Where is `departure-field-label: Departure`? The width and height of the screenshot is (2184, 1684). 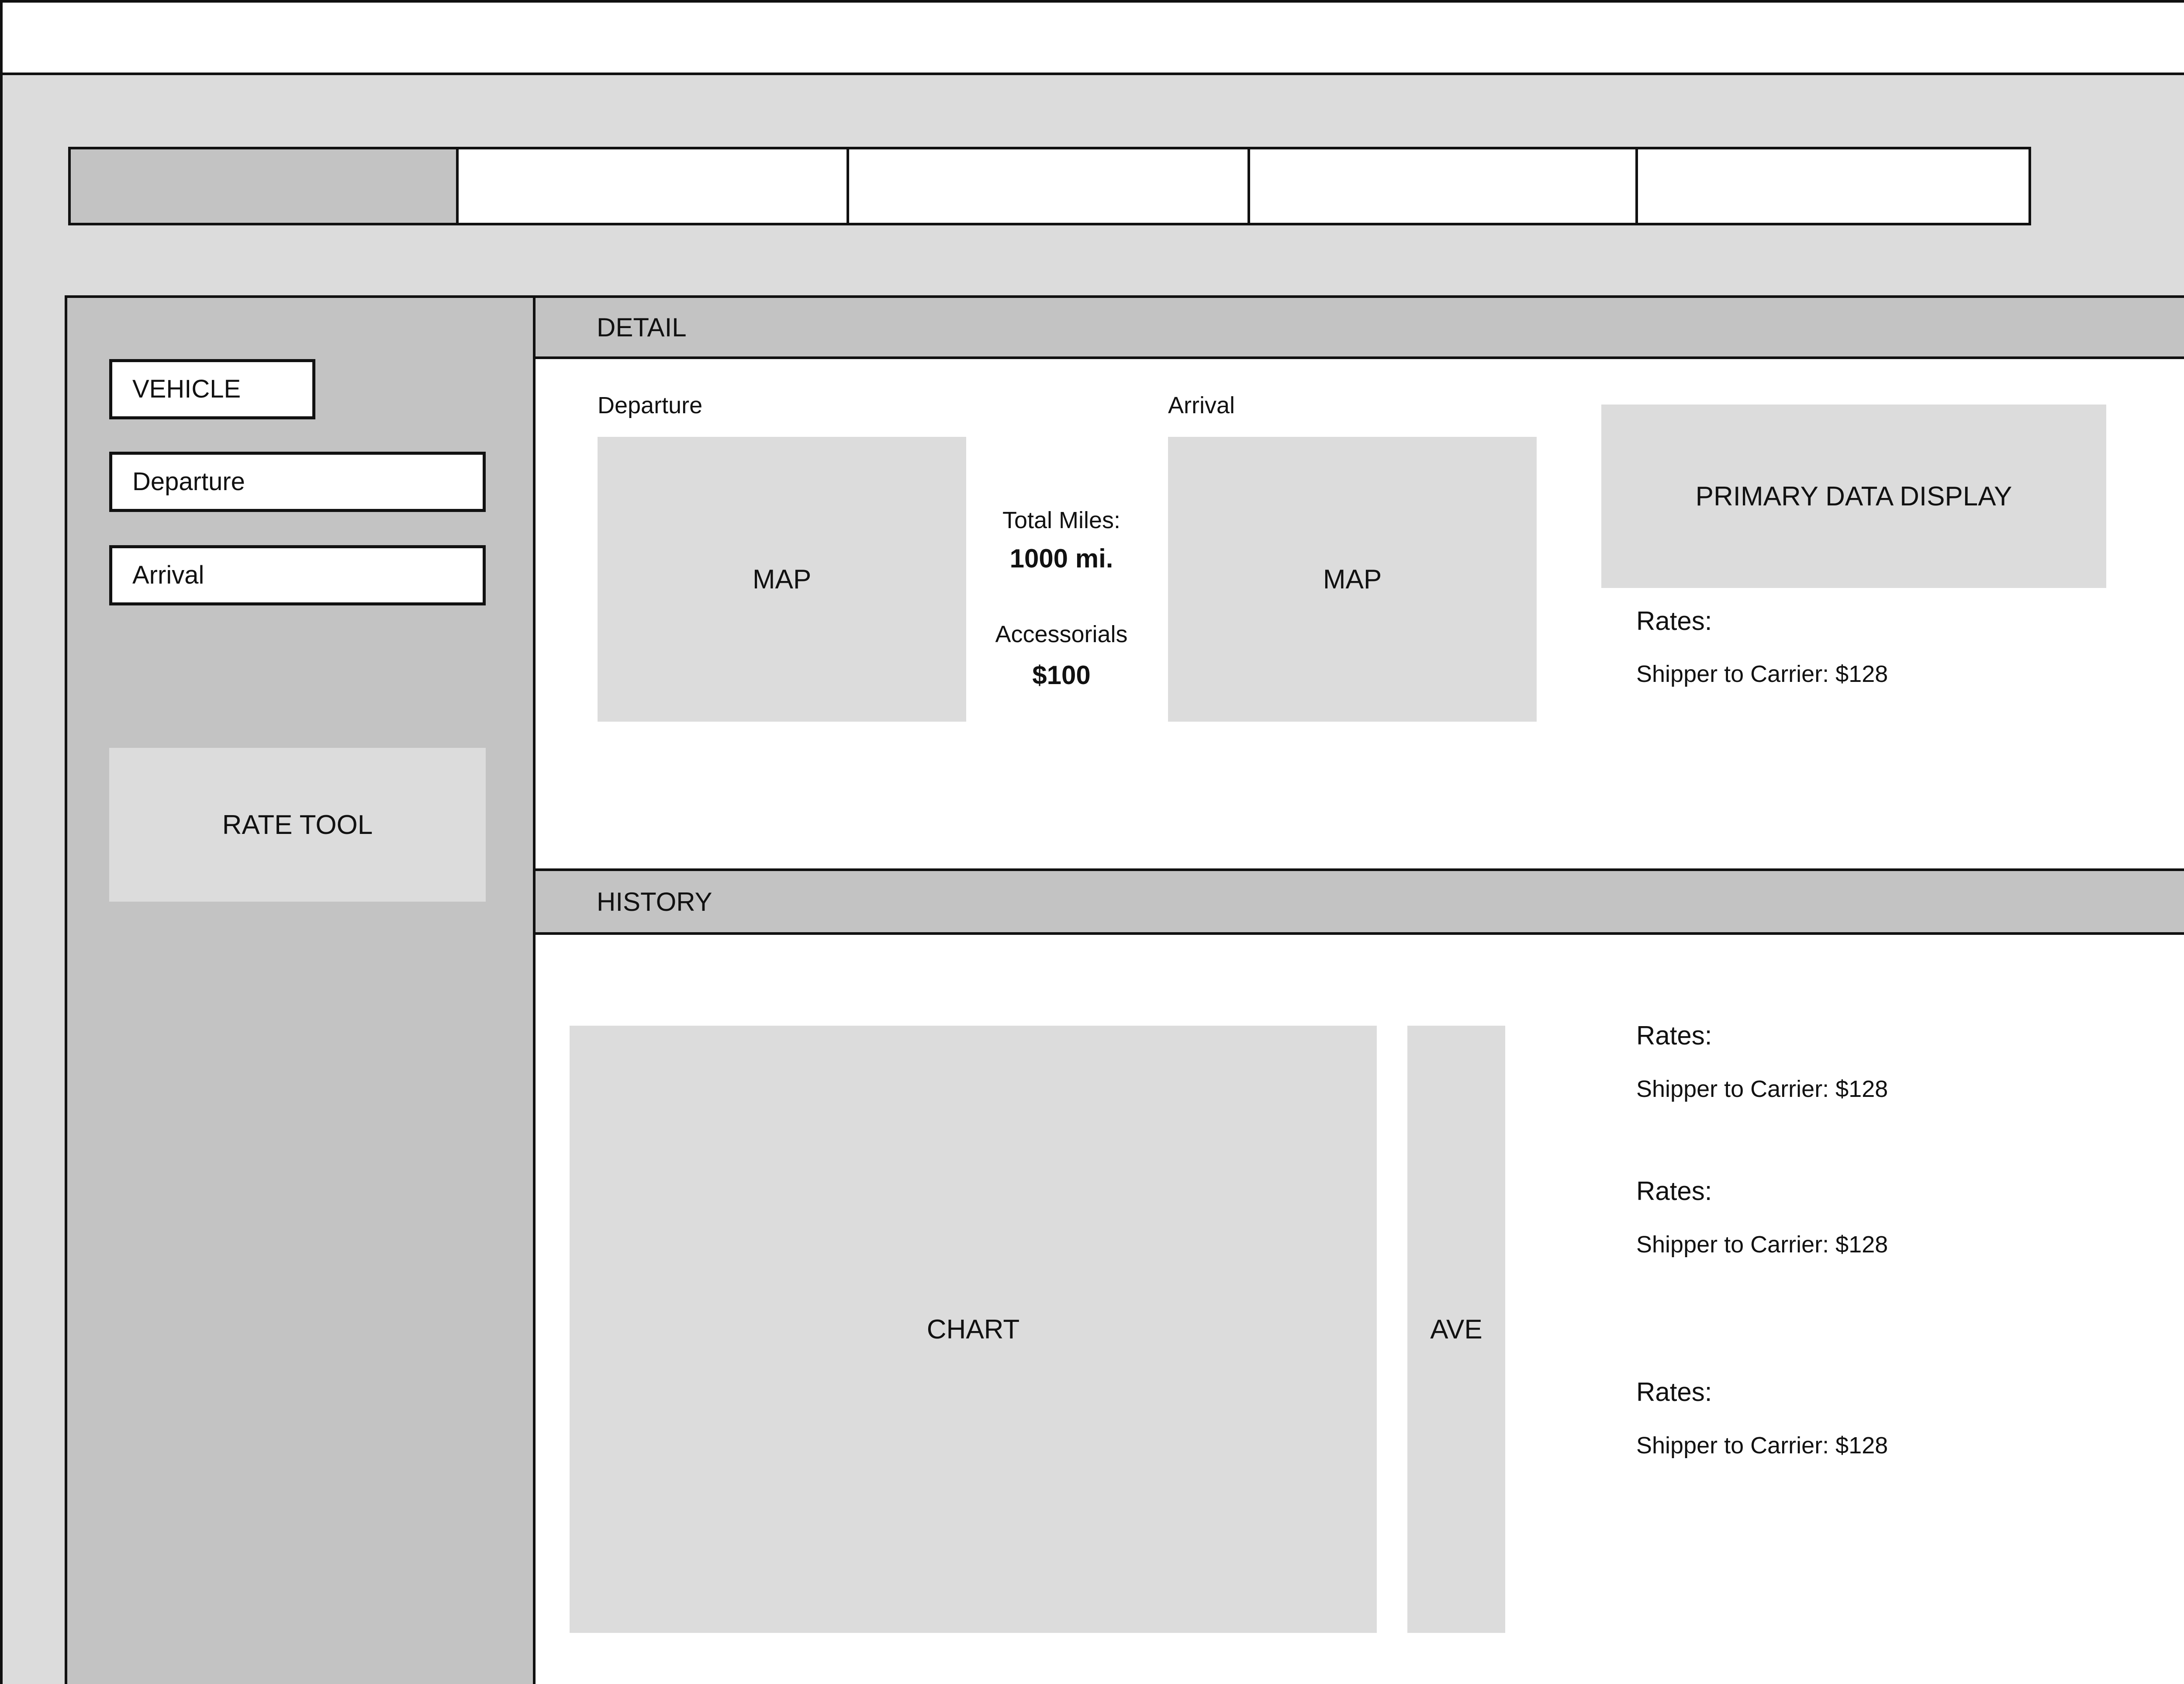
departure-field-label: Departure is located at coordinates (188, 481).